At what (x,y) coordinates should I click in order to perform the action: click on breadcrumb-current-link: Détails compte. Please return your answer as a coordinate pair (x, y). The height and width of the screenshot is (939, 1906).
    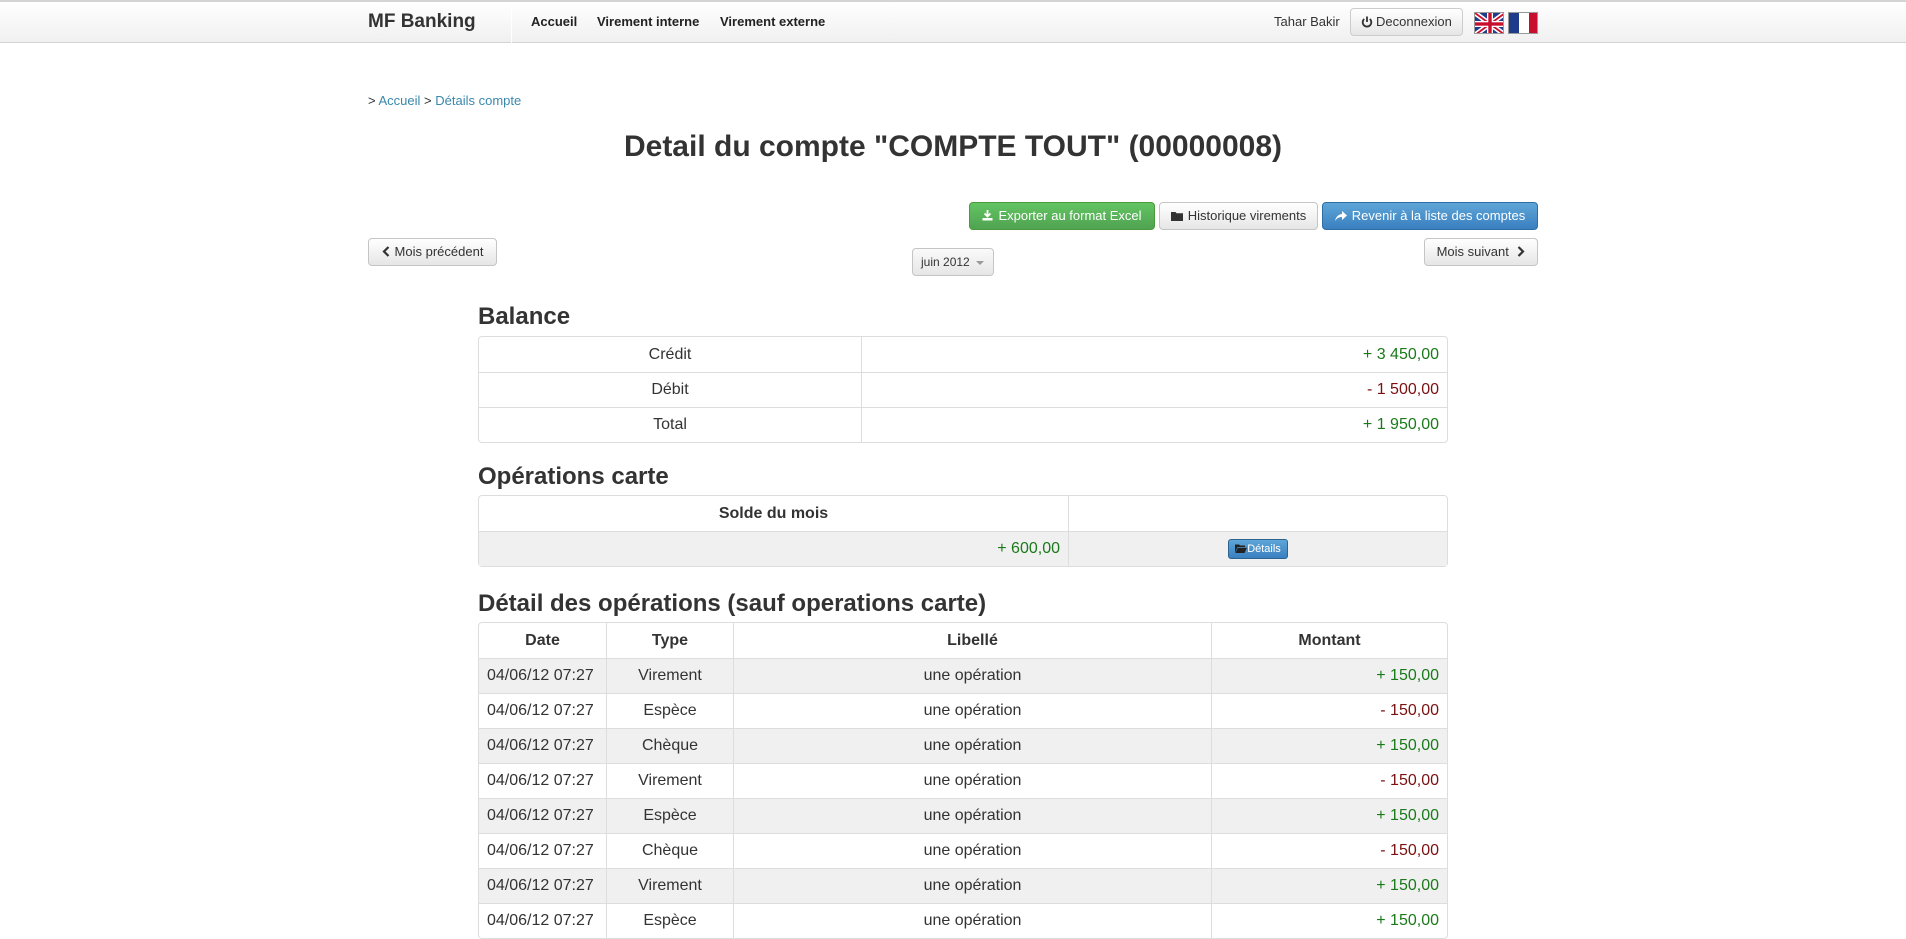
    Looking at the image, I should click on (478, 100).